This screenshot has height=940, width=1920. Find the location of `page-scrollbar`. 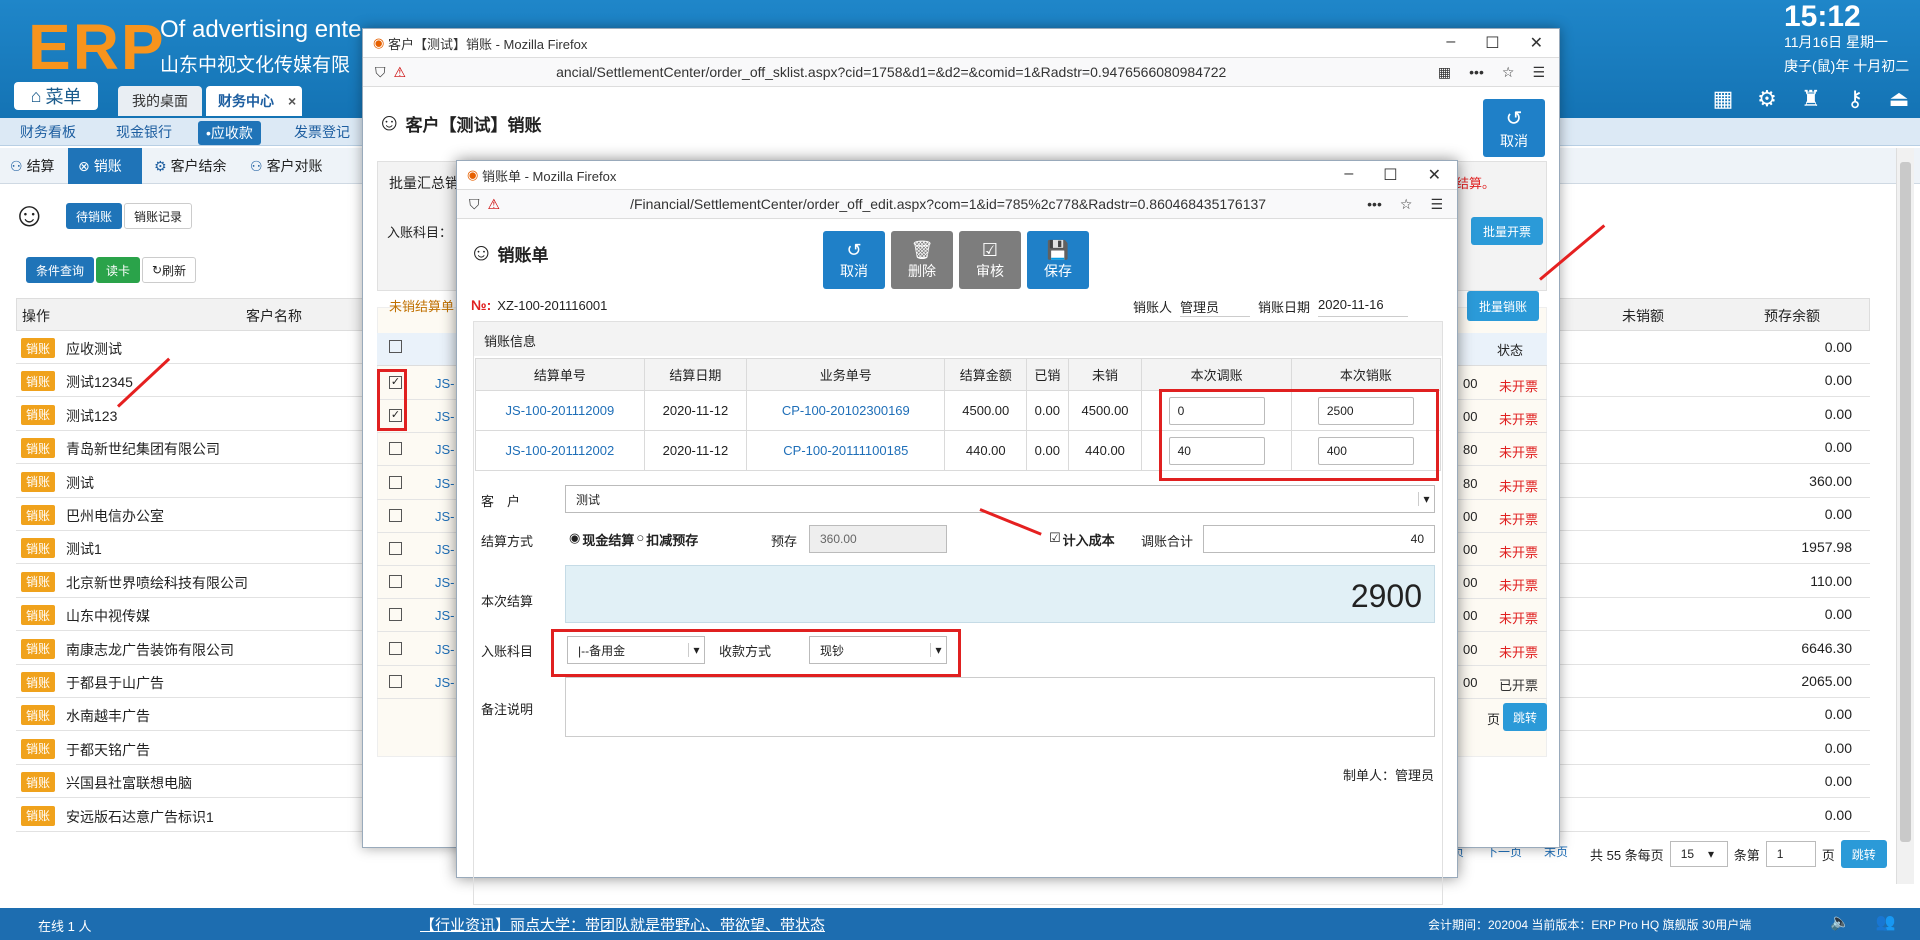

page-scrollbar is located at coordinates (1905, 516).